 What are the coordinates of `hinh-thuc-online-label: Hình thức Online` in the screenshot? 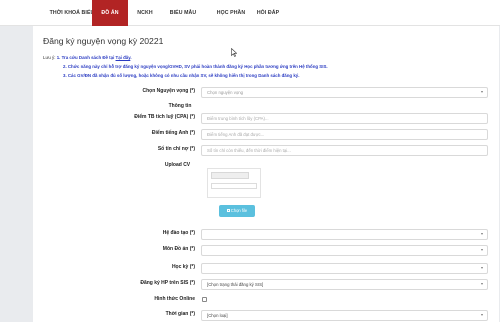 It's located at (174, 299).